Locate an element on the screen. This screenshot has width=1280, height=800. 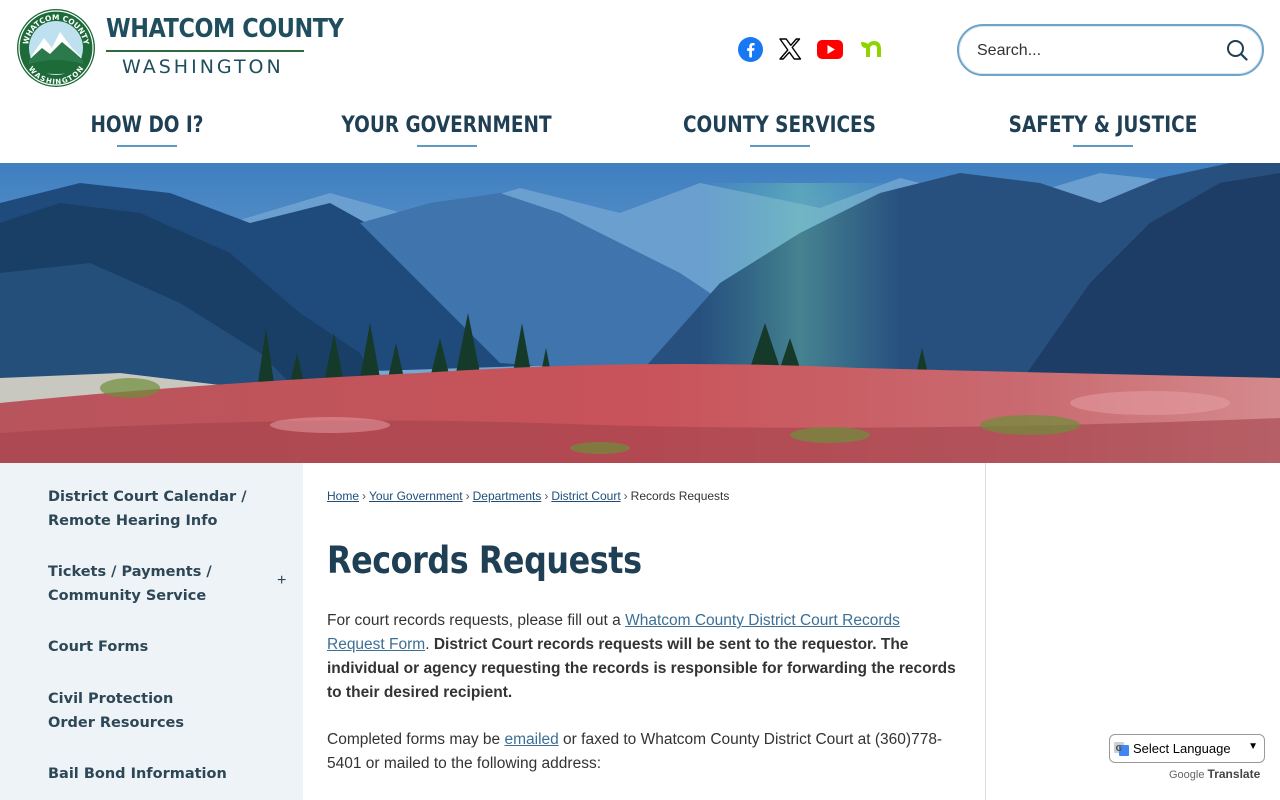
youtube-icon is located at coordinates (830, 49).